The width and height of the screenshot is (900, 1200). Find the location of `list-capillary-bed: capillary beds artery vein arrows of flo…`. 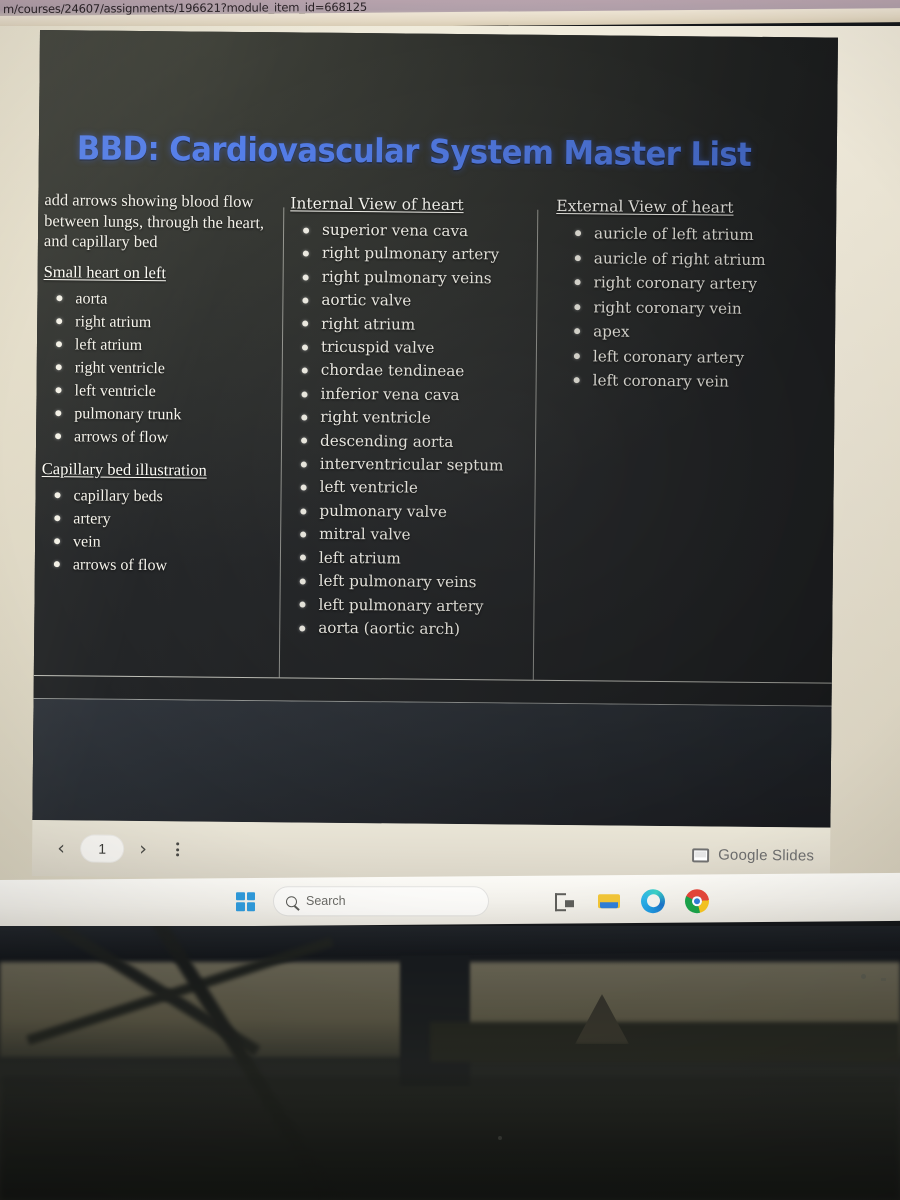

list-capillary-bed: capillary beds artery vein arrows of flo… is located at coordinates (161, 531).